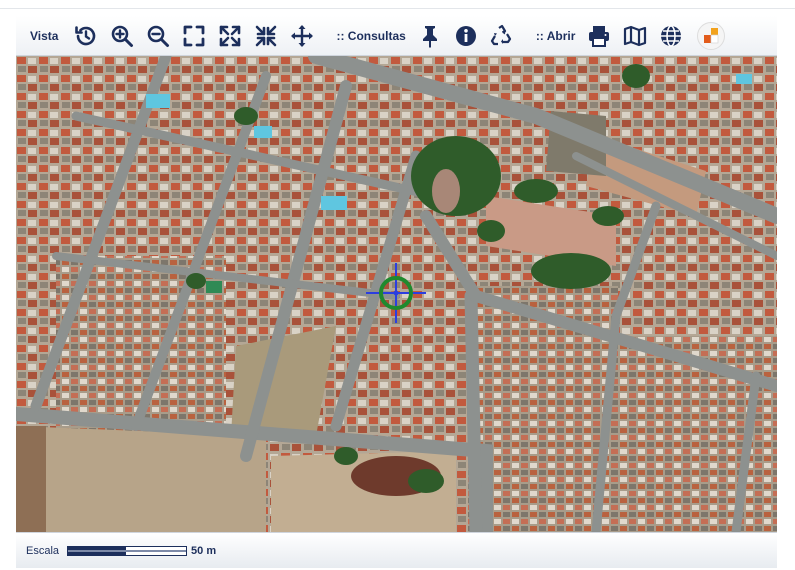 This screenshot has width=795, height=570. I want to click on shrink-icon, so click(266, 35).